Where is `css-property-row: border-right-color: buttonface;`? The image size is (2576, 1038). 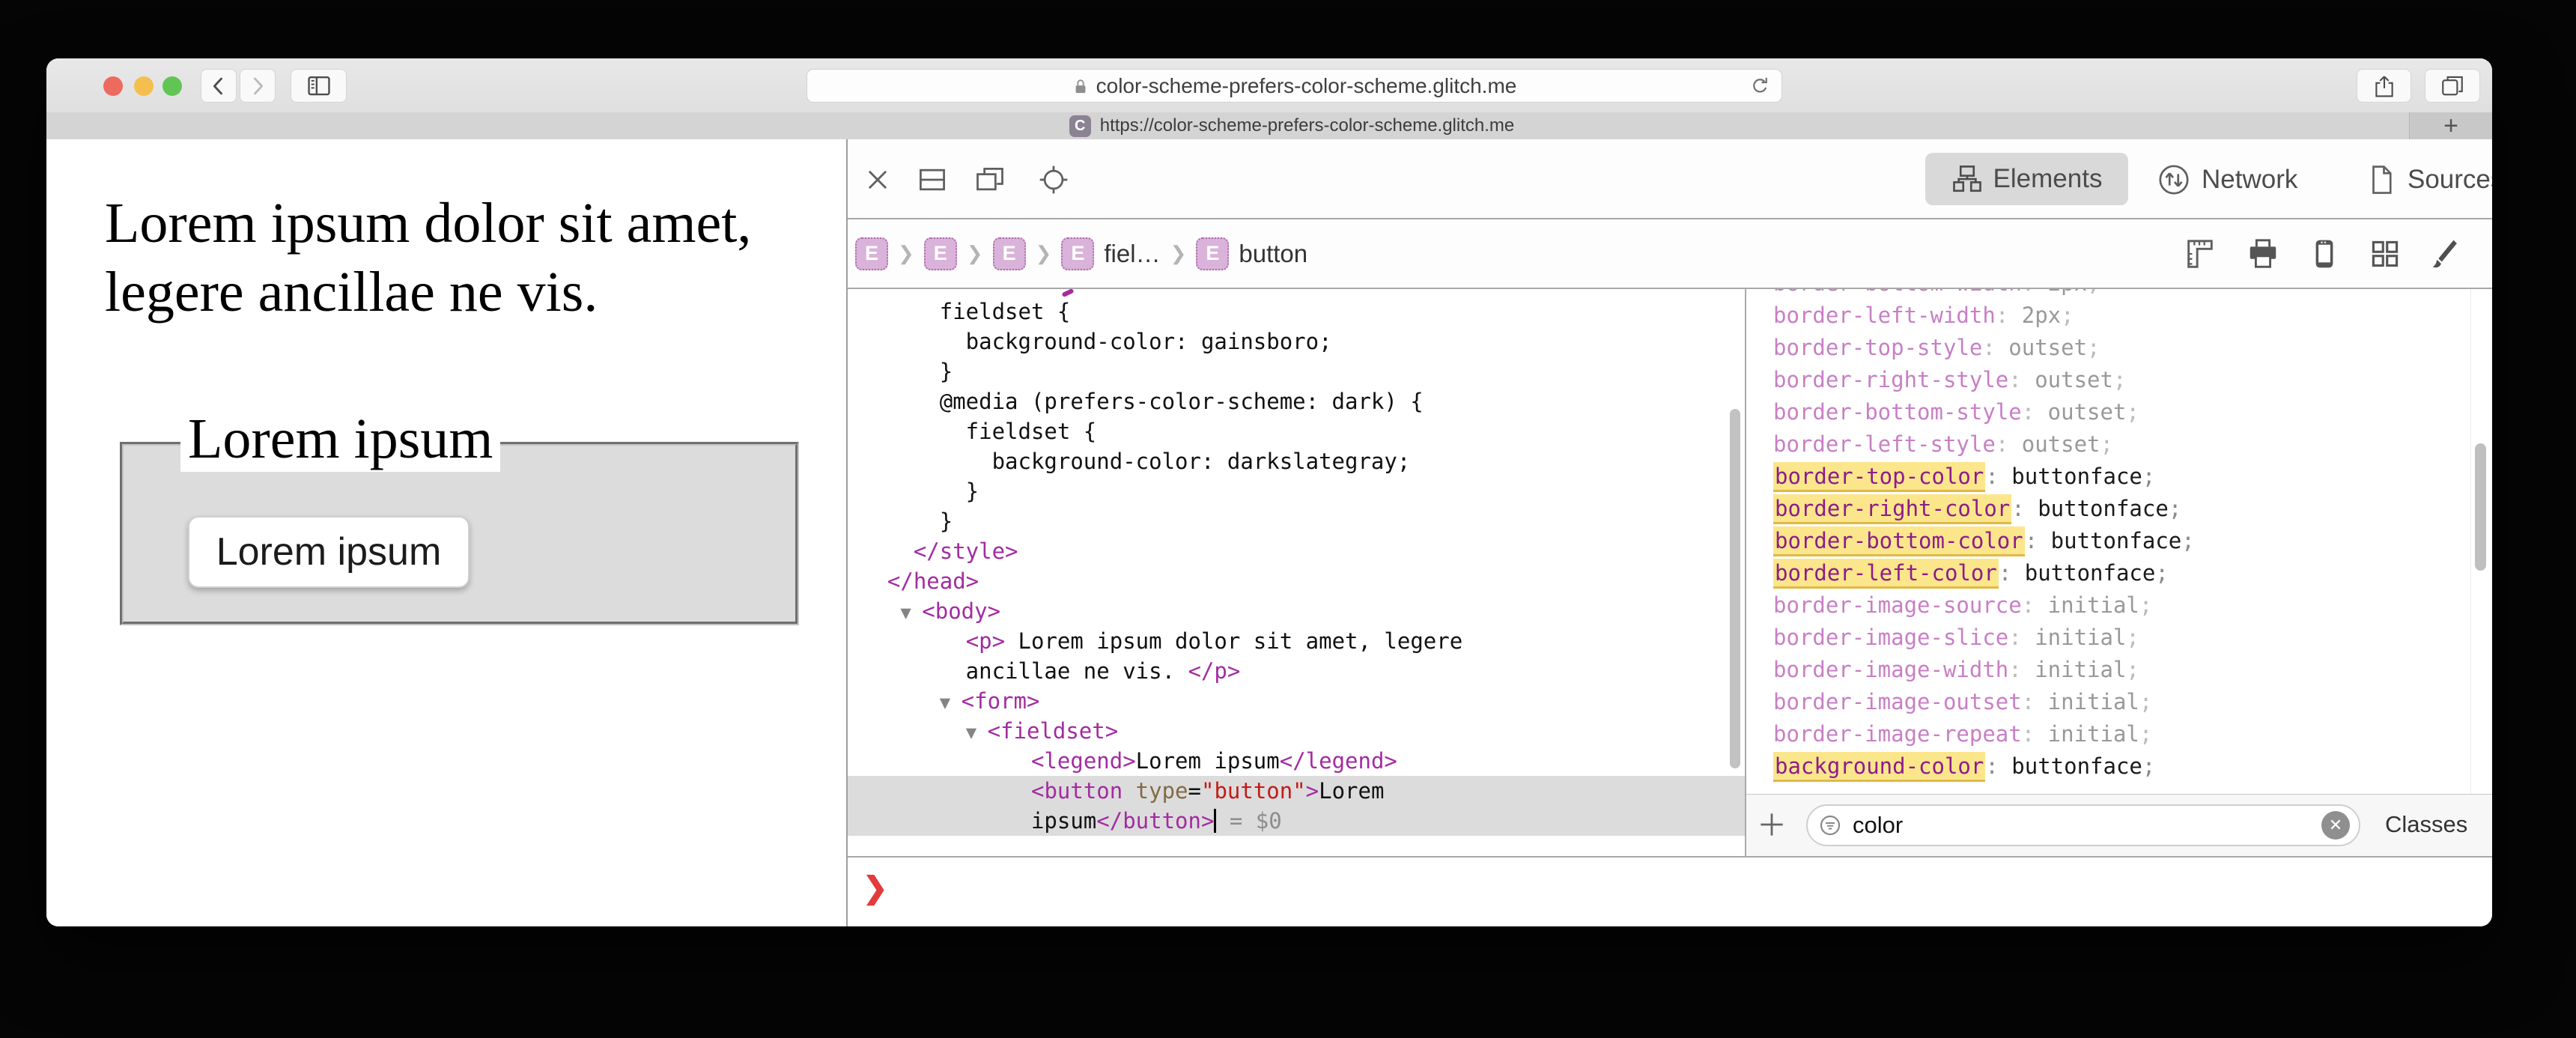 css-property-row: border-right-color: buttonface; is located at coordinates (2110, 509).